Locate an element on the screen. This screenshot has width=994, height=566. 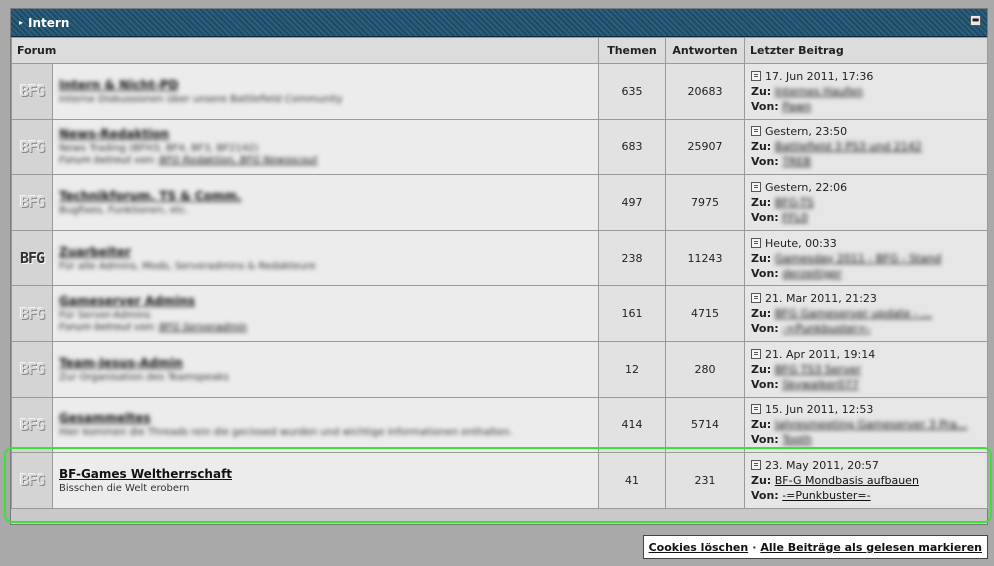
last-post-topic-link: BFG-TS is located at coordinates (794, 202).